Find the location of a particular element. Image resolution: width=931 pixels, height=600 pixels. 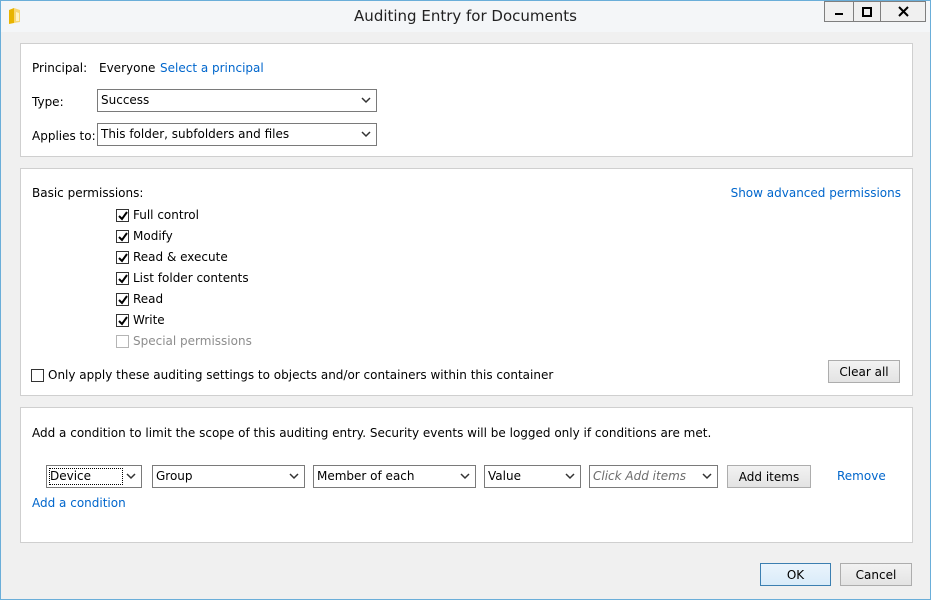

title-bar: Auditing Entry for Documents is located at coordinates (465, 16).